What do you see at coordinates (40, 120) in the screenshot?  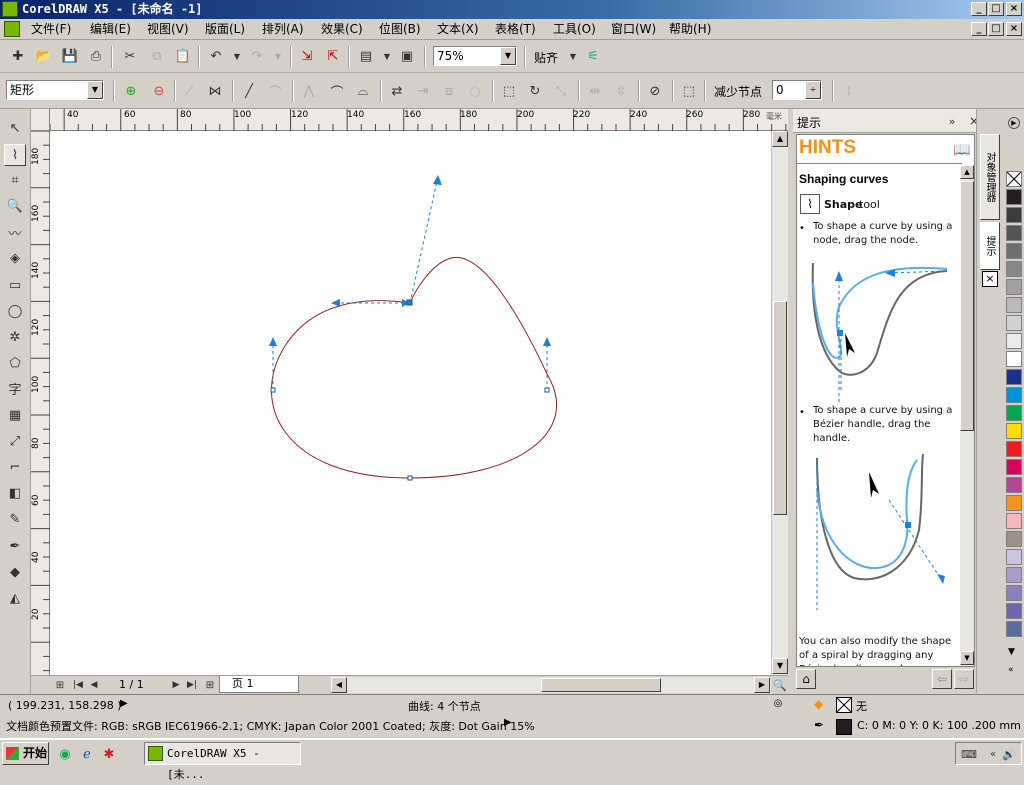 I see `ruler-origin` at bounding box center [40, 120].